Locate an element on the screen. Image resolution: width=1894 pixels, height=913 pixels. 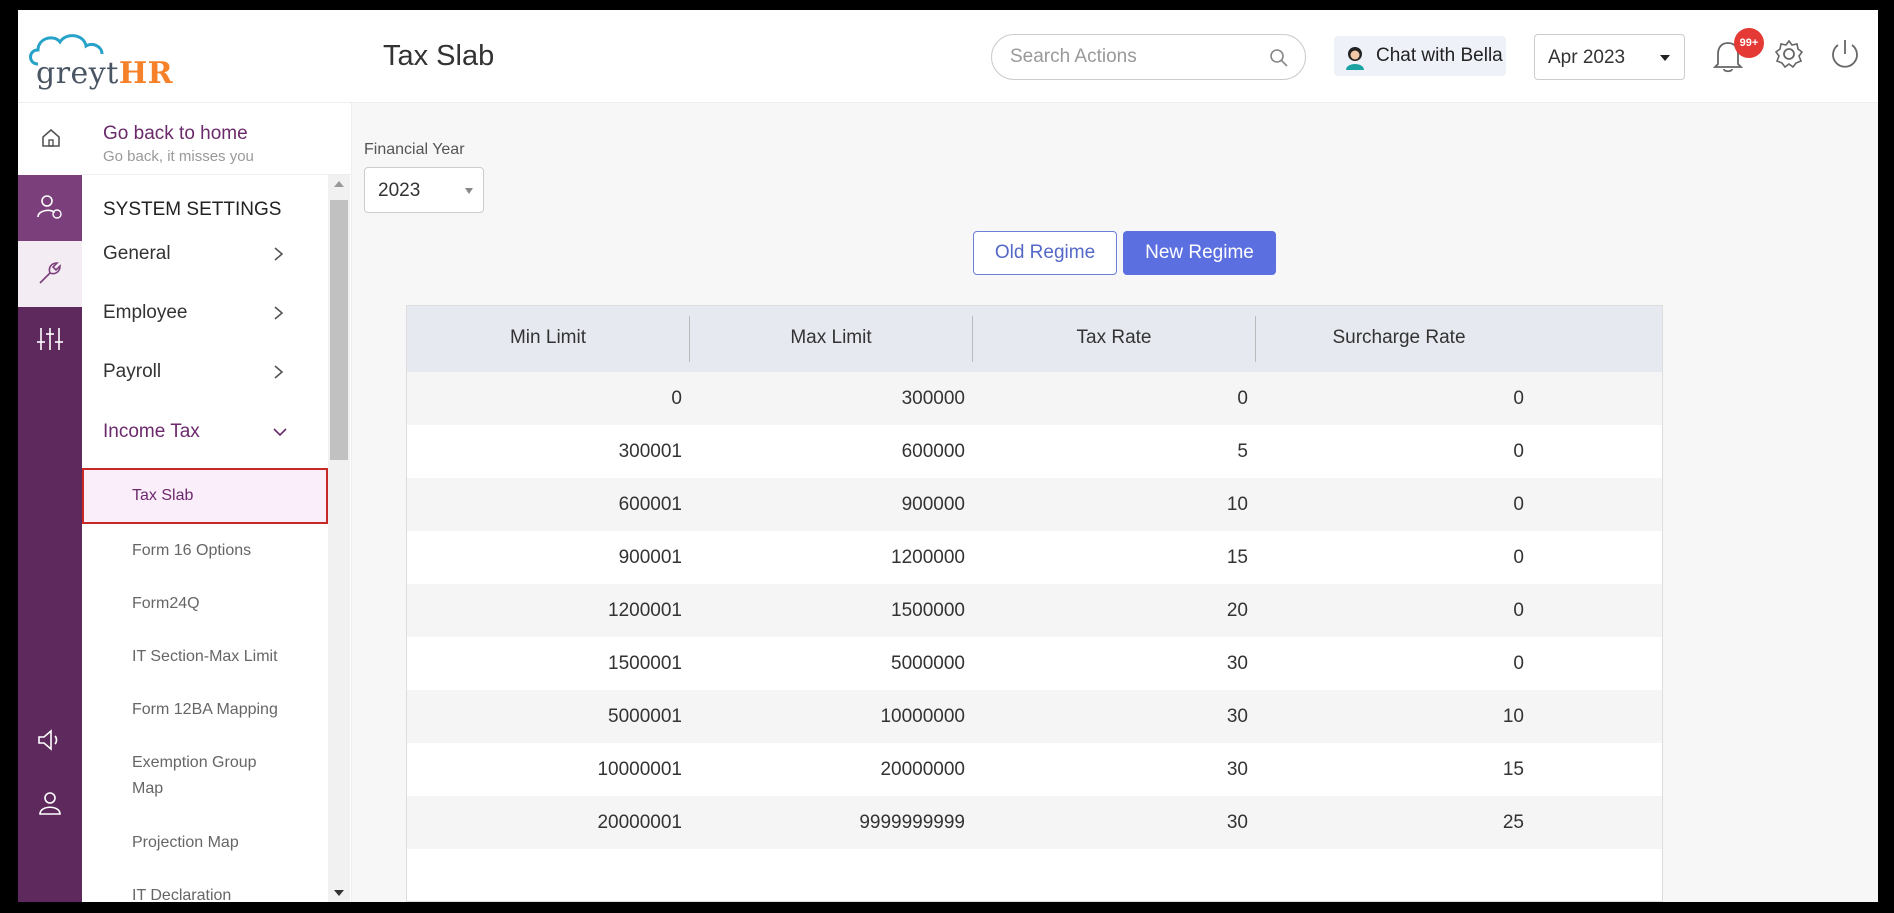
go-back-title: Go back to home is located at coordinates (175, 133).